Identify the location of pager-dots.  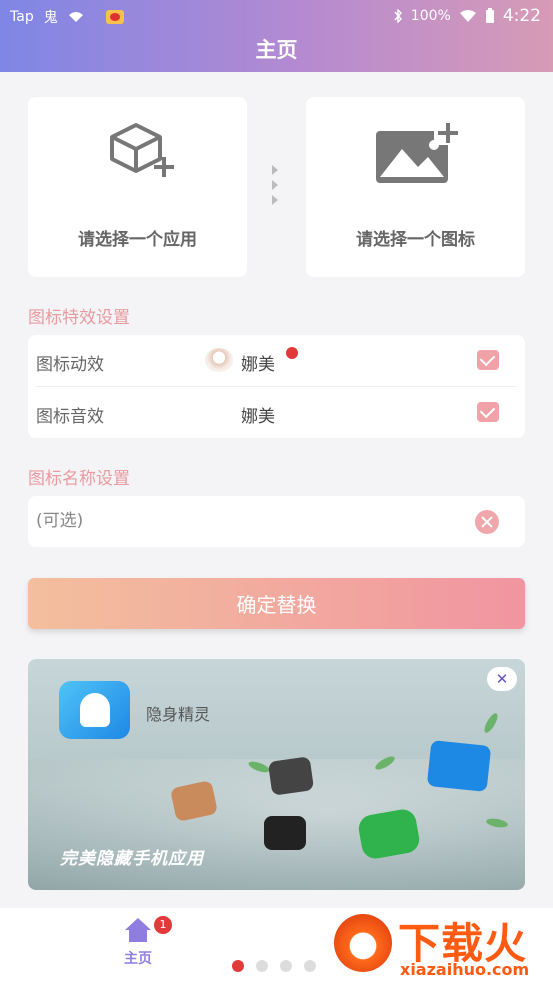
(274, 966).